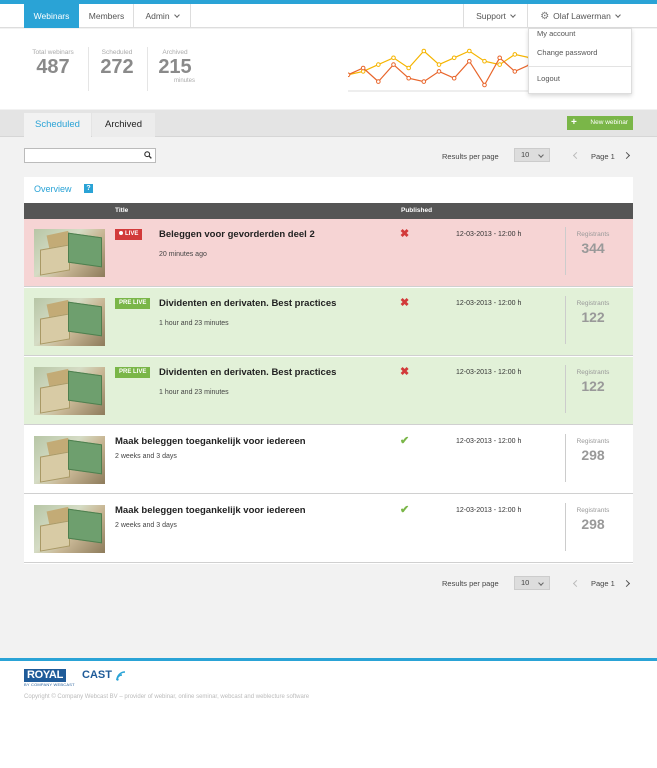 The height and width of the screenshot is (768, 657). What do you see at coordinates (132, 234) in the screenshot?
I see `badge-label: LIVE` at bounding box center [132, 234].